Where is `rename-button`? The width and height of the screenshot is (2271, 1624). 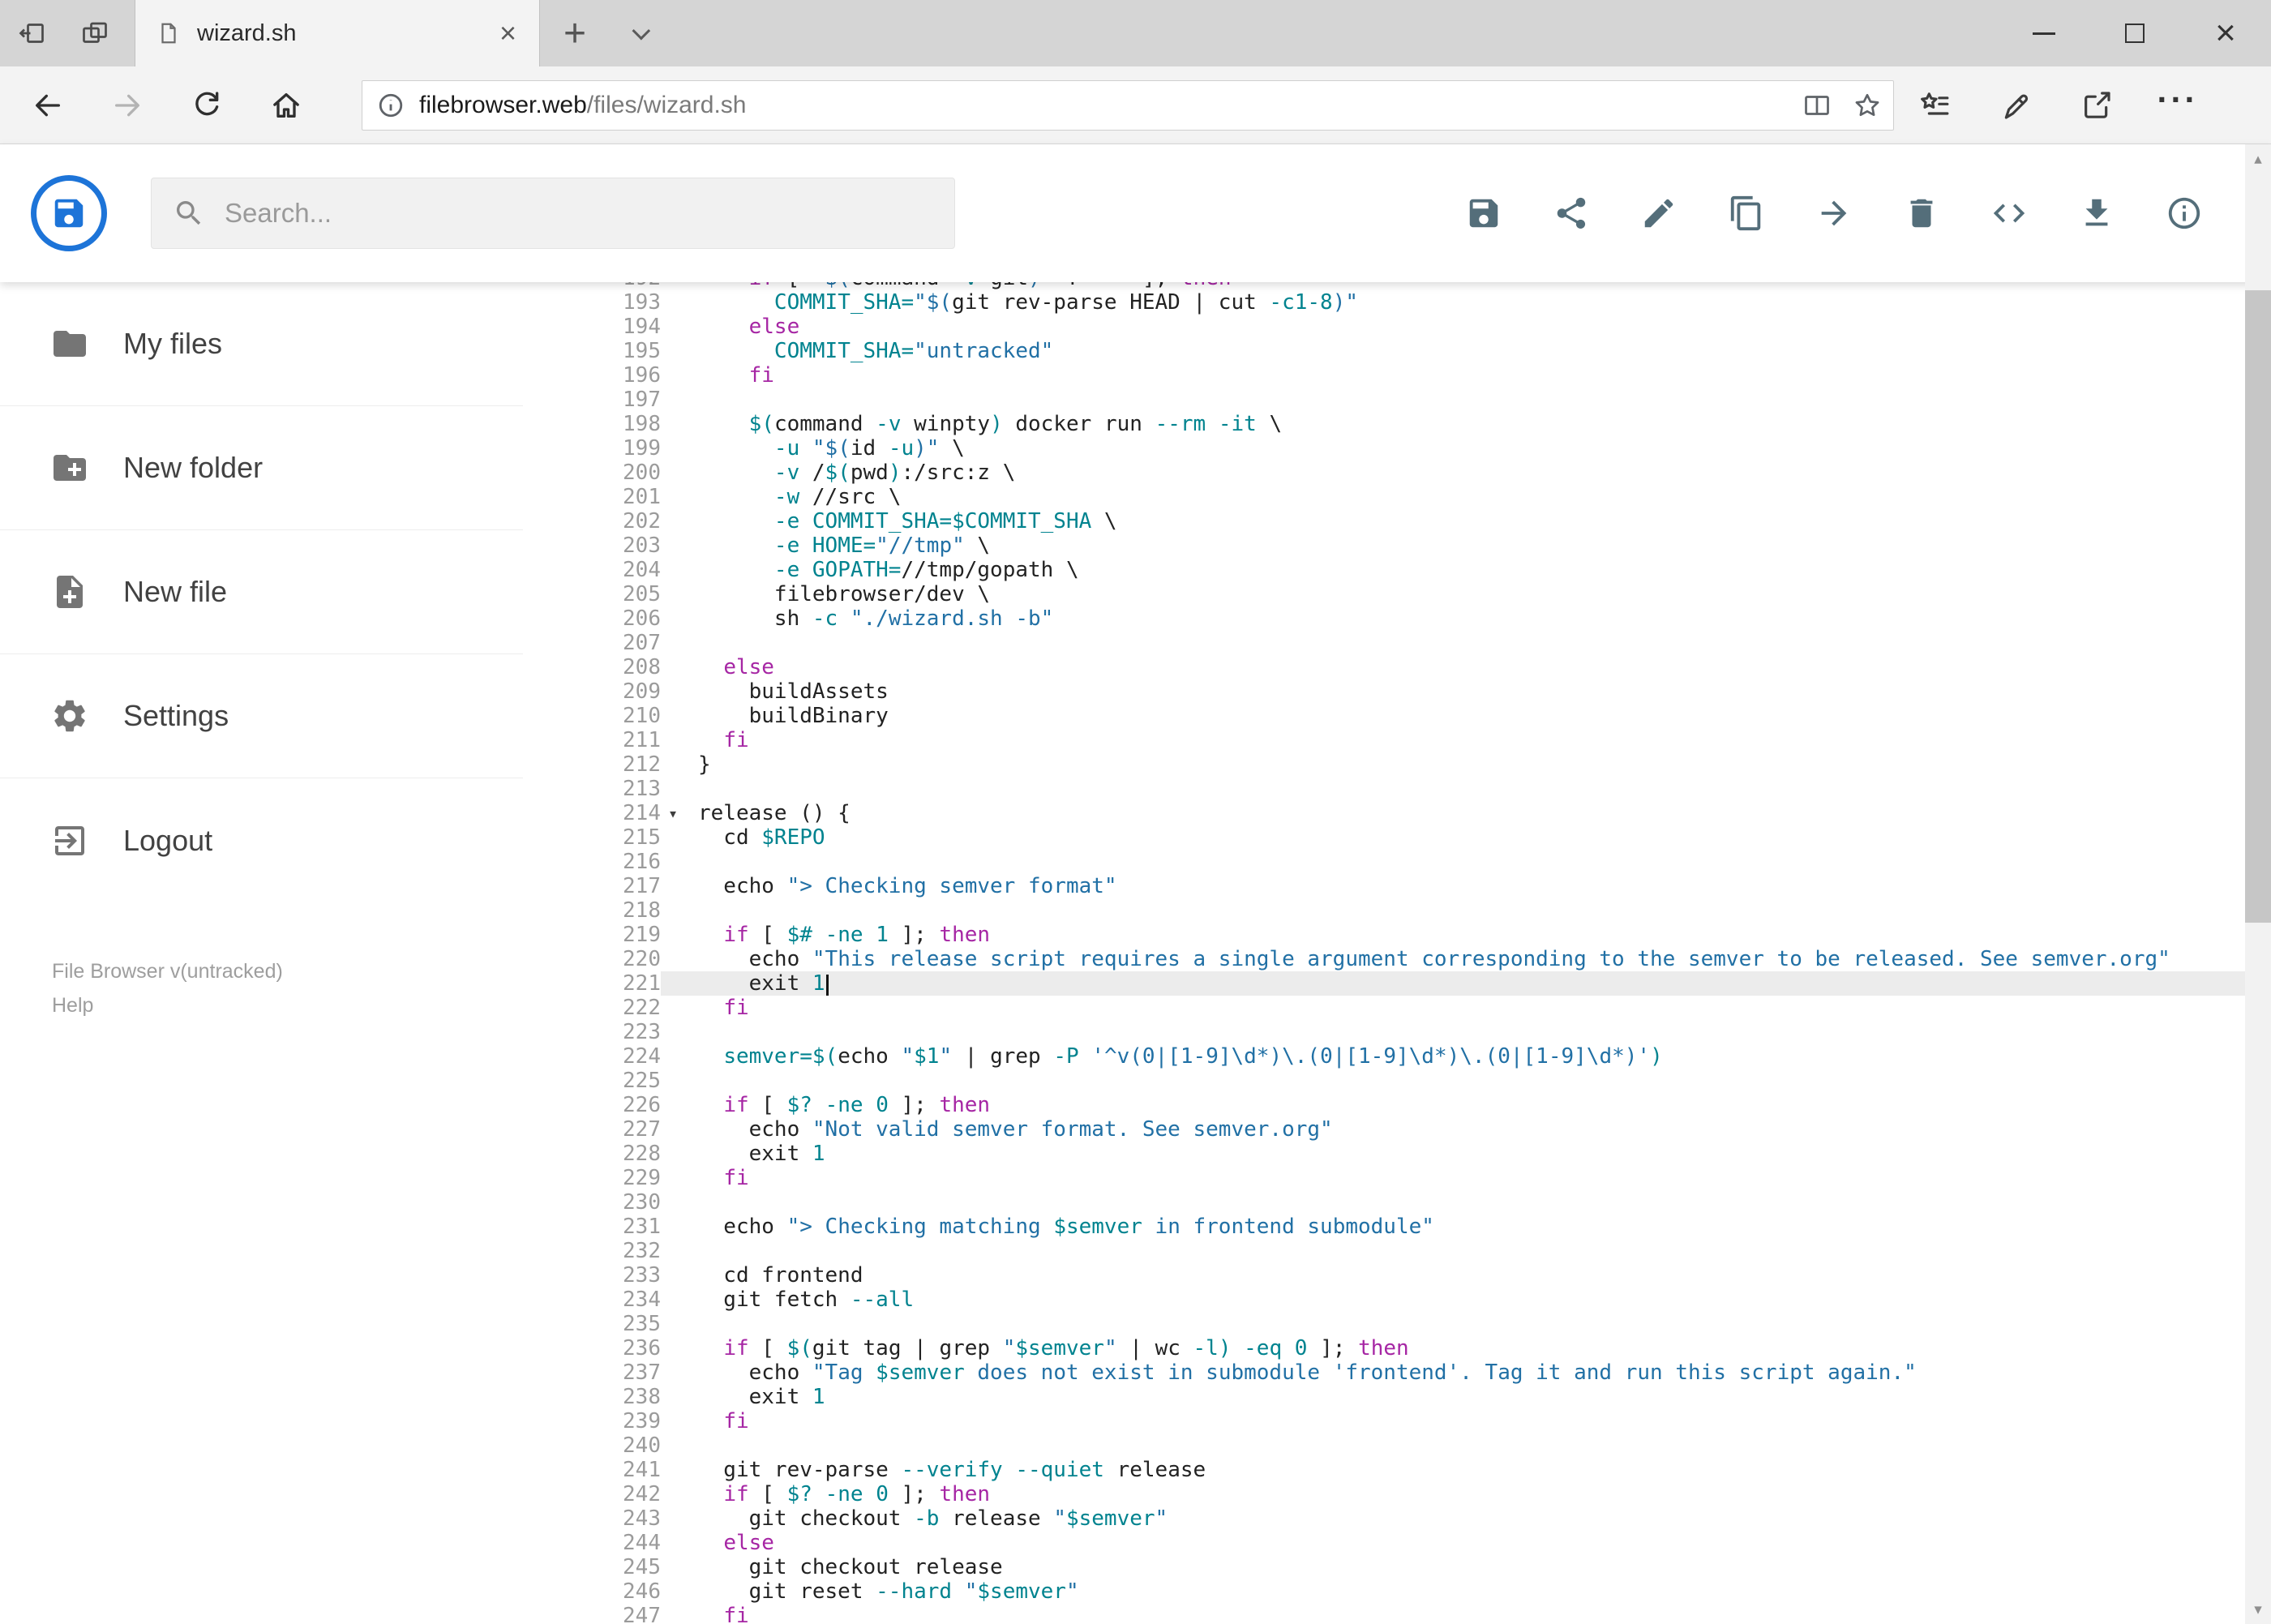
rename-button is located at coordinates (1659, 214).